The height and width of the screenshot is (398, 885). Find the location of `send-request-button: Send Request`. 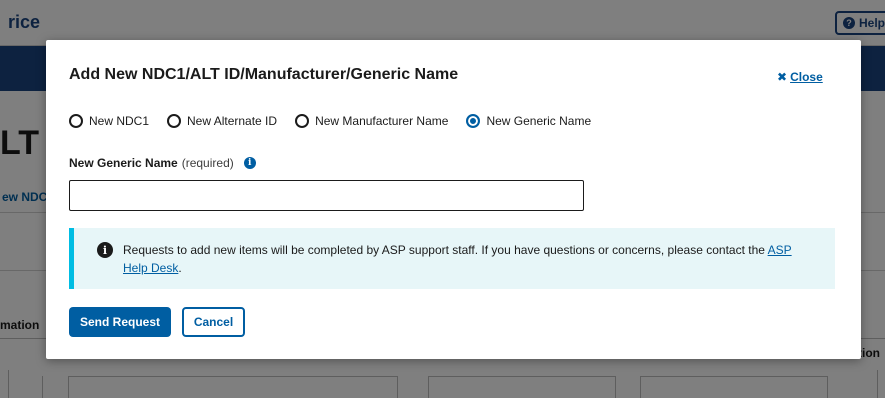

send-request-button: Send Request is located at coordinates (120, 322).